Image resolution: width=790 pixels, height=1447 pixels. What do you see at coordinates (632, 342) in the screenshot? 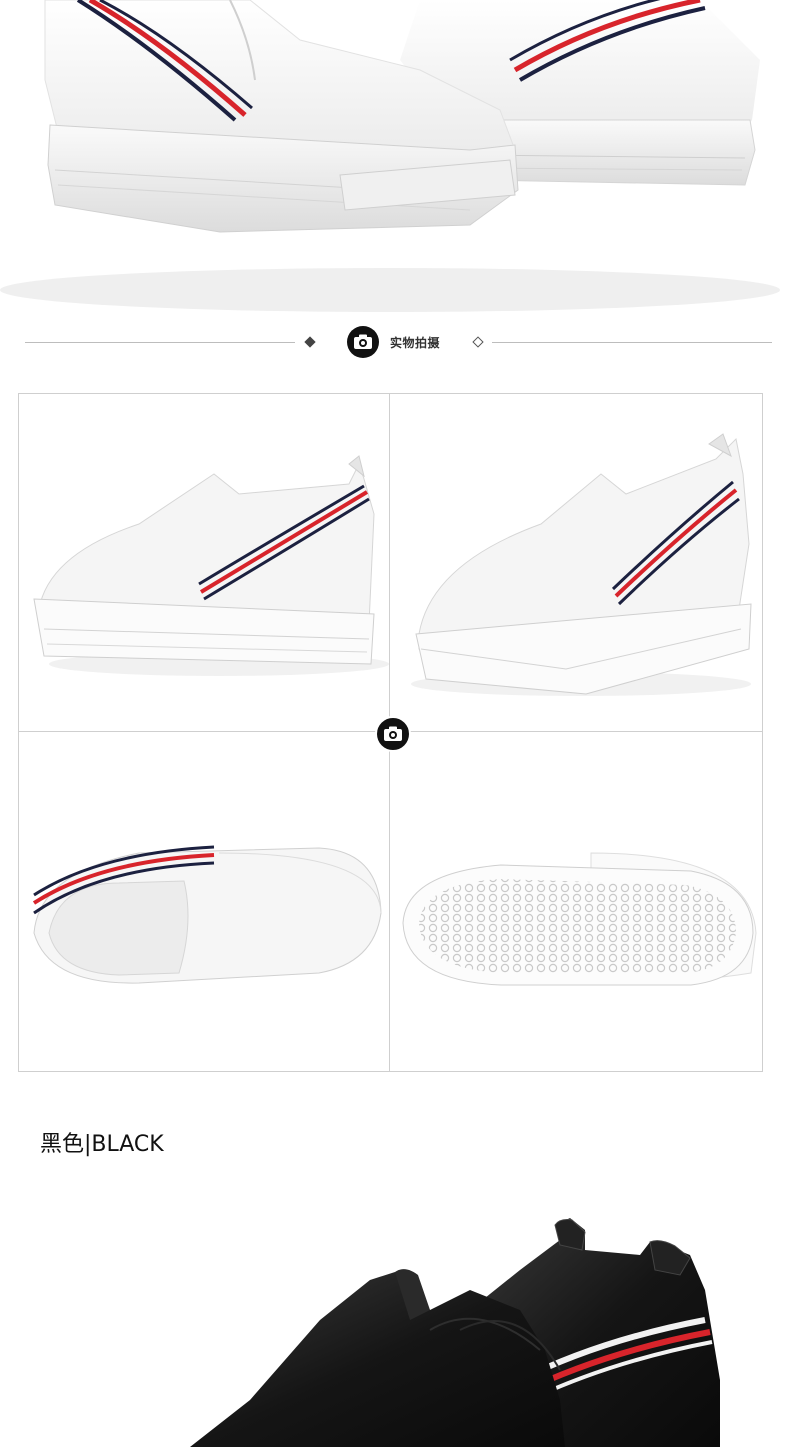
I see `divider-line-right` at bounding box center [632, 342].